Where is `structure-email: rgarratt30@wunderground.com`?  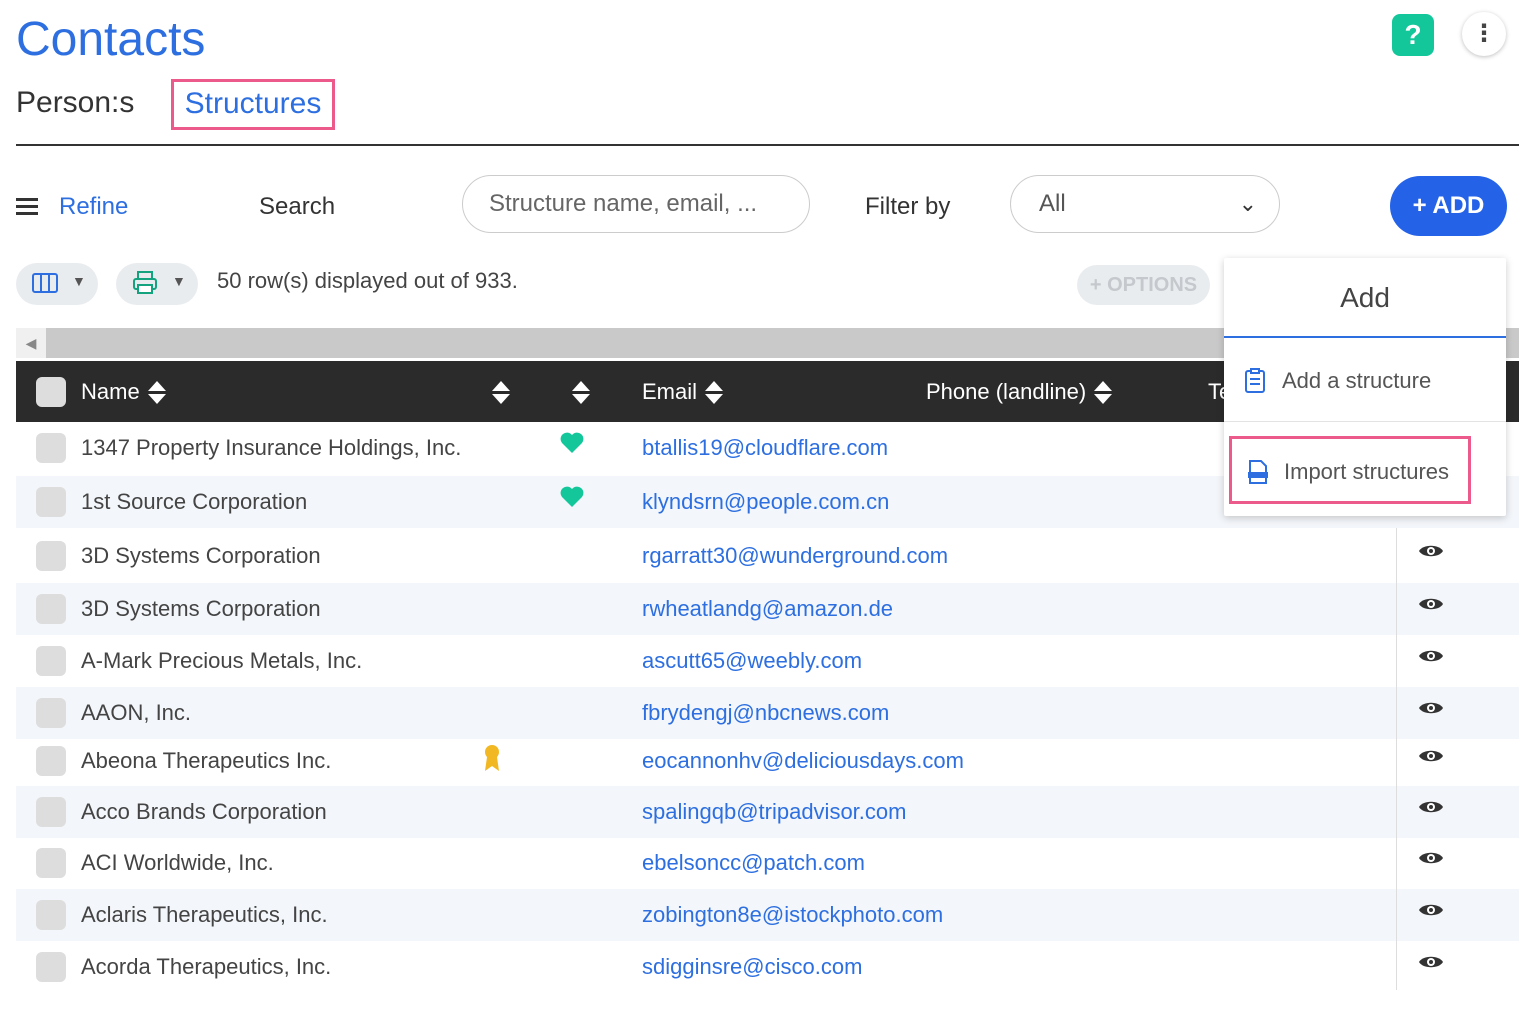
structure-email: rgarratt30@wunderground.com is located at coordinates (795, 556).